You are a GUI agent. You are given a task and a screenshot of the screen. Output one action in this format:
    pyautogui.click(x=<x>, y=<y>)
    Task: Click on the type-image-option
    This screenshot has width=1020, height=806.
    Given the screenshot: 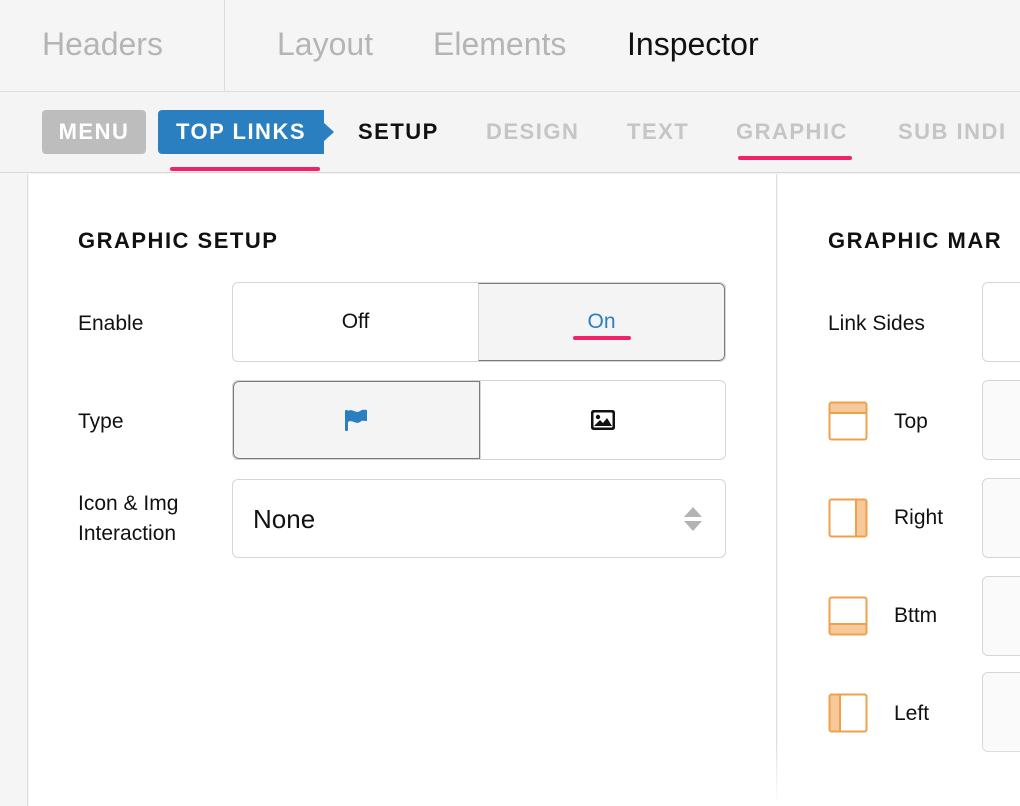 What is the action you would take?
    pyautogui.click(x=602, y=420)
    